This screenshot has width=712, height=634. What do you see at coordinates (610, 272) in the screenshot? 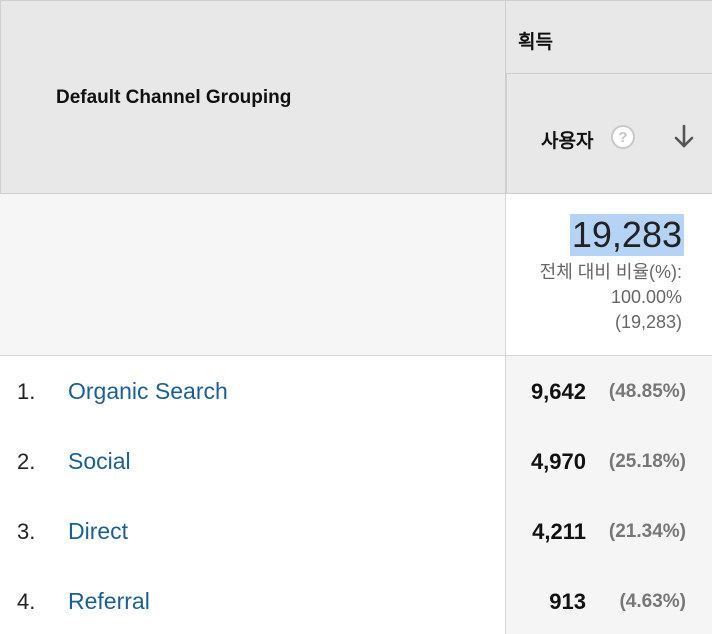
I see `total-percent-label: 전체 대비 비율(%):` at bounding box center [610, 272].